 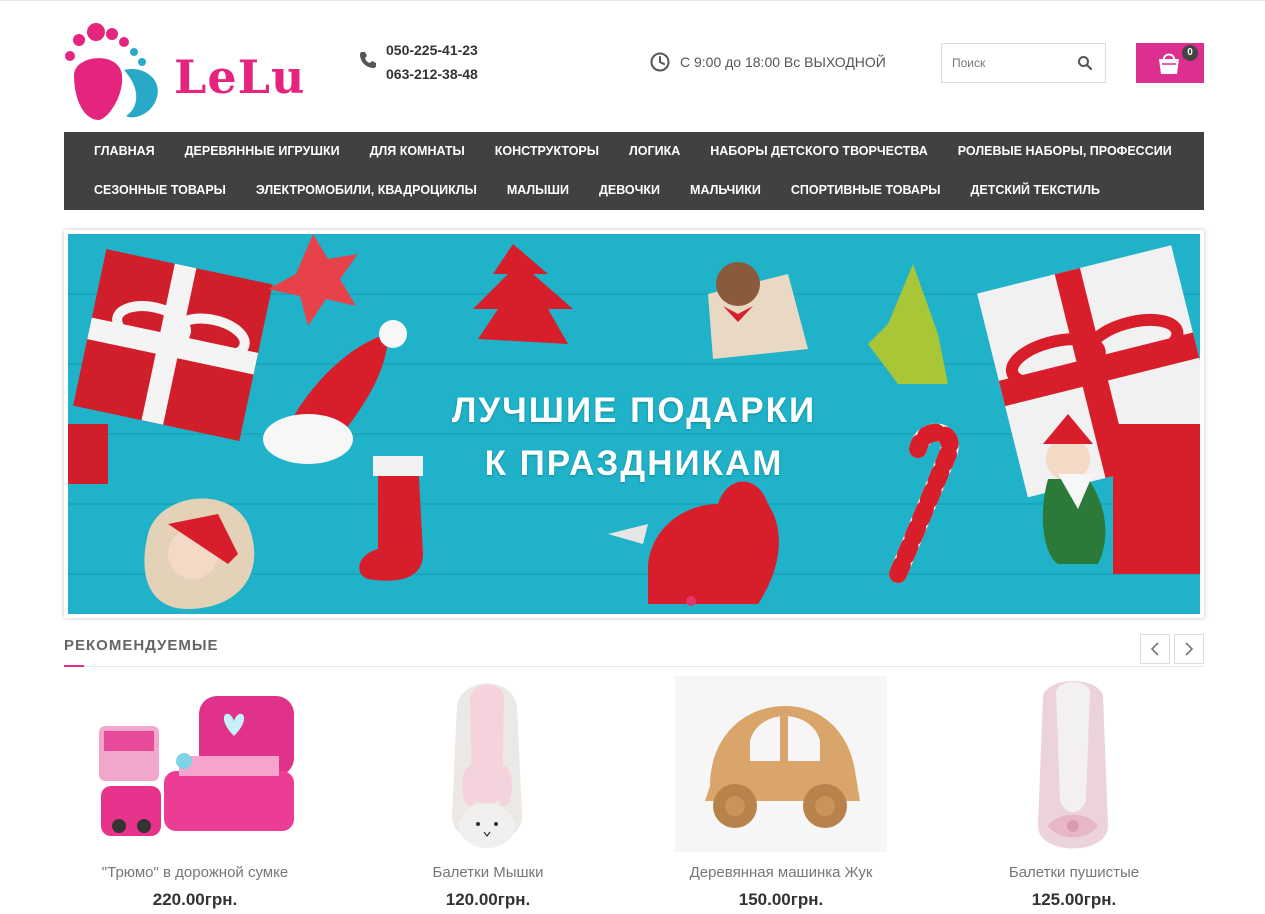 I want to click on logo-text: LeLu, so click(x=240, y=77).